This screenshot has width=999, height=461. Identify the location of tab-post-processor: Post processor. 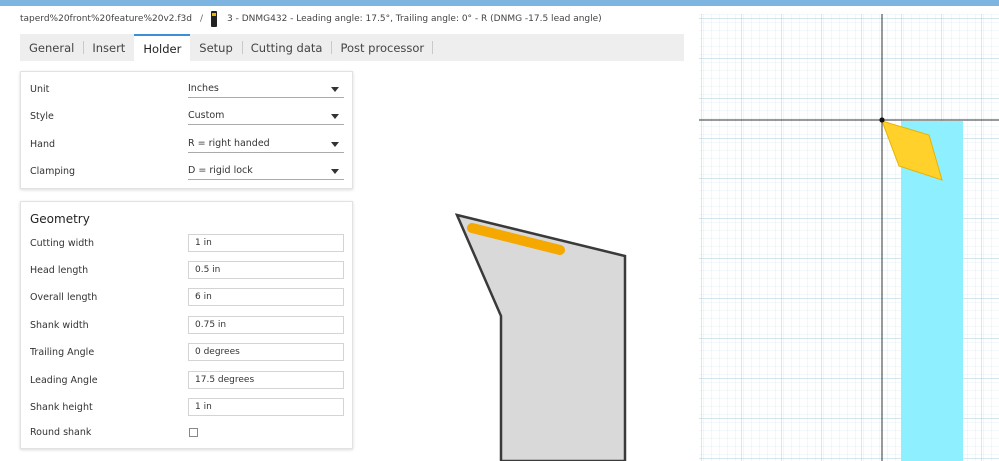
(382, 47).